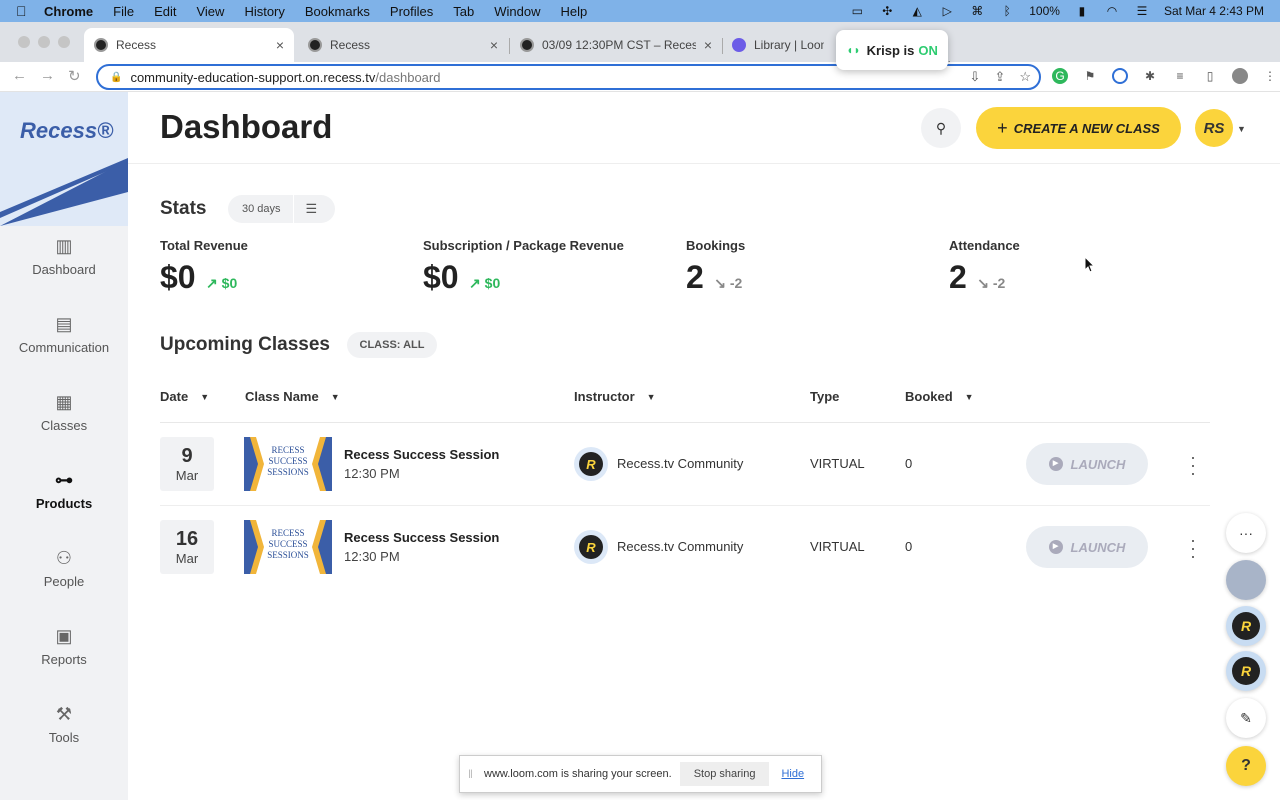  I want to click on bar-chart-icon: ▥, so click(64, 246).